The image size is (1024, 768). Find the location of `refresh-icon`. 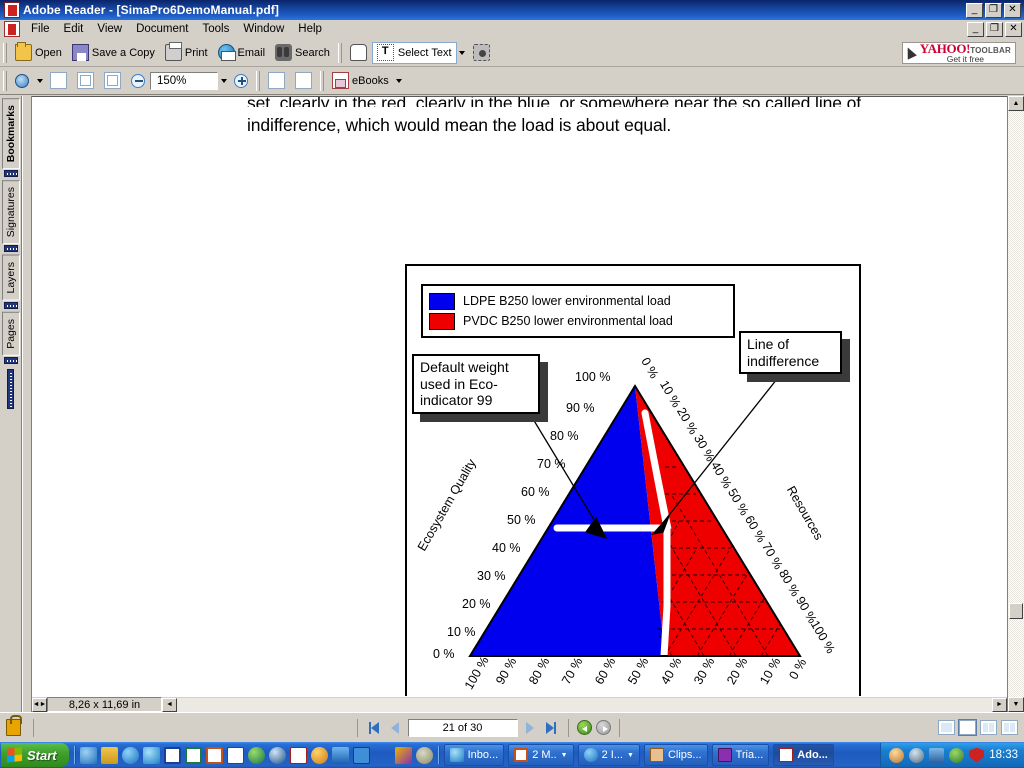

refresh-icon is located at coordinates (88, 755).